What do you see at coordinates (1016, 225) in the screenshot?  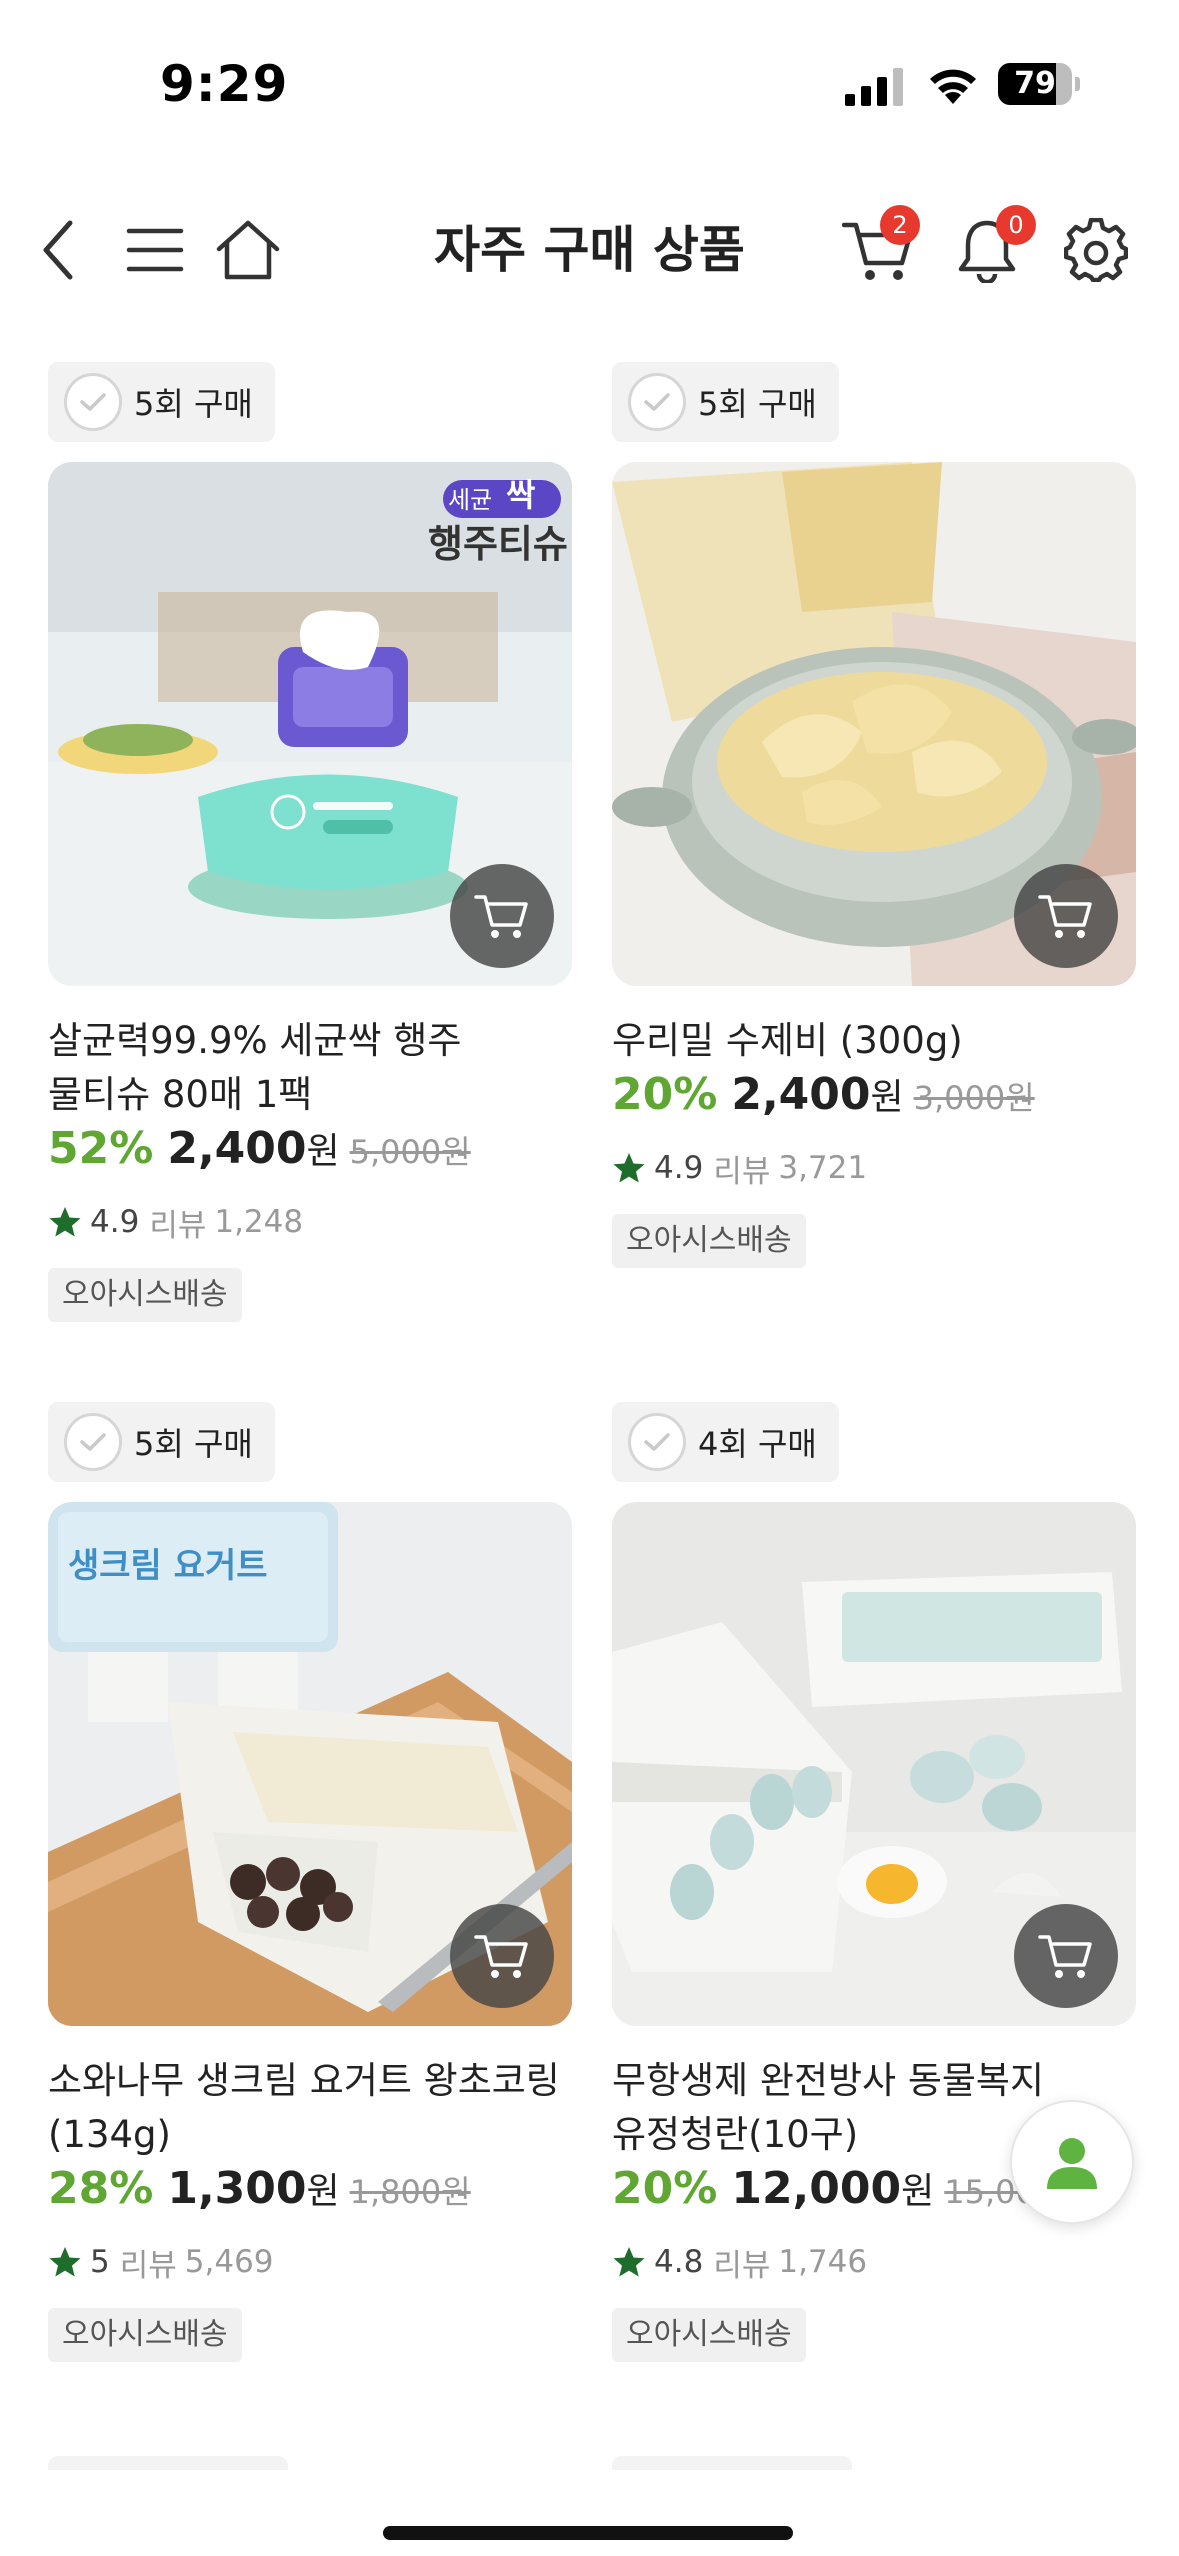 I see `notification-count-badge: 0` at bounding box center [1016, 225].